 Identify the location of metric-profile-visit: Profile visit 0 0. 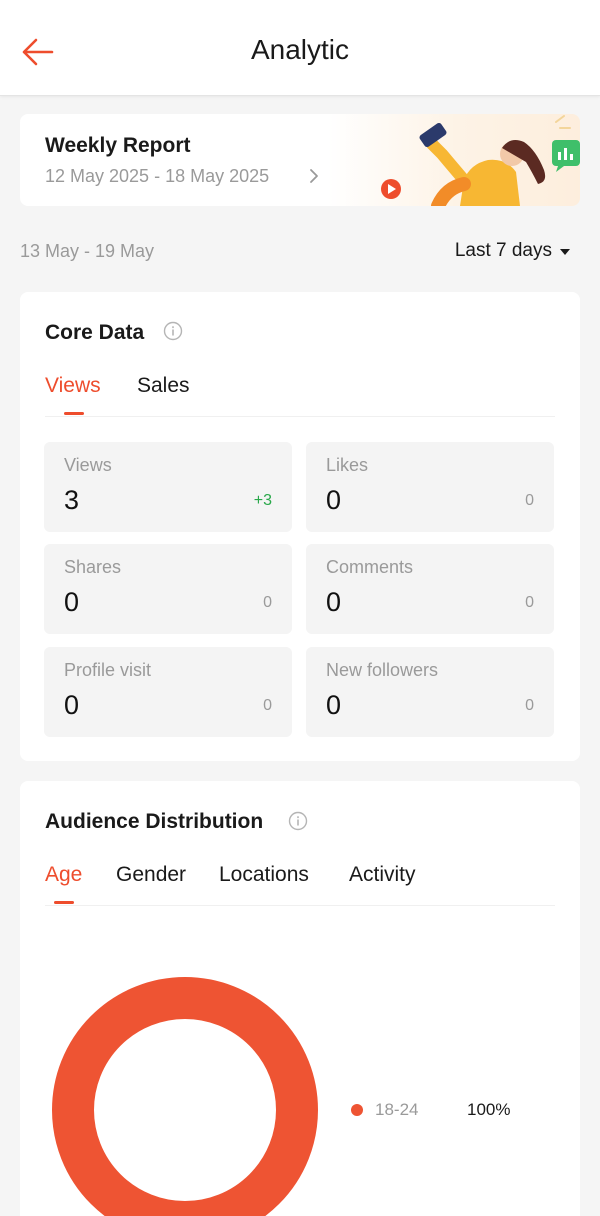
(168, 692).